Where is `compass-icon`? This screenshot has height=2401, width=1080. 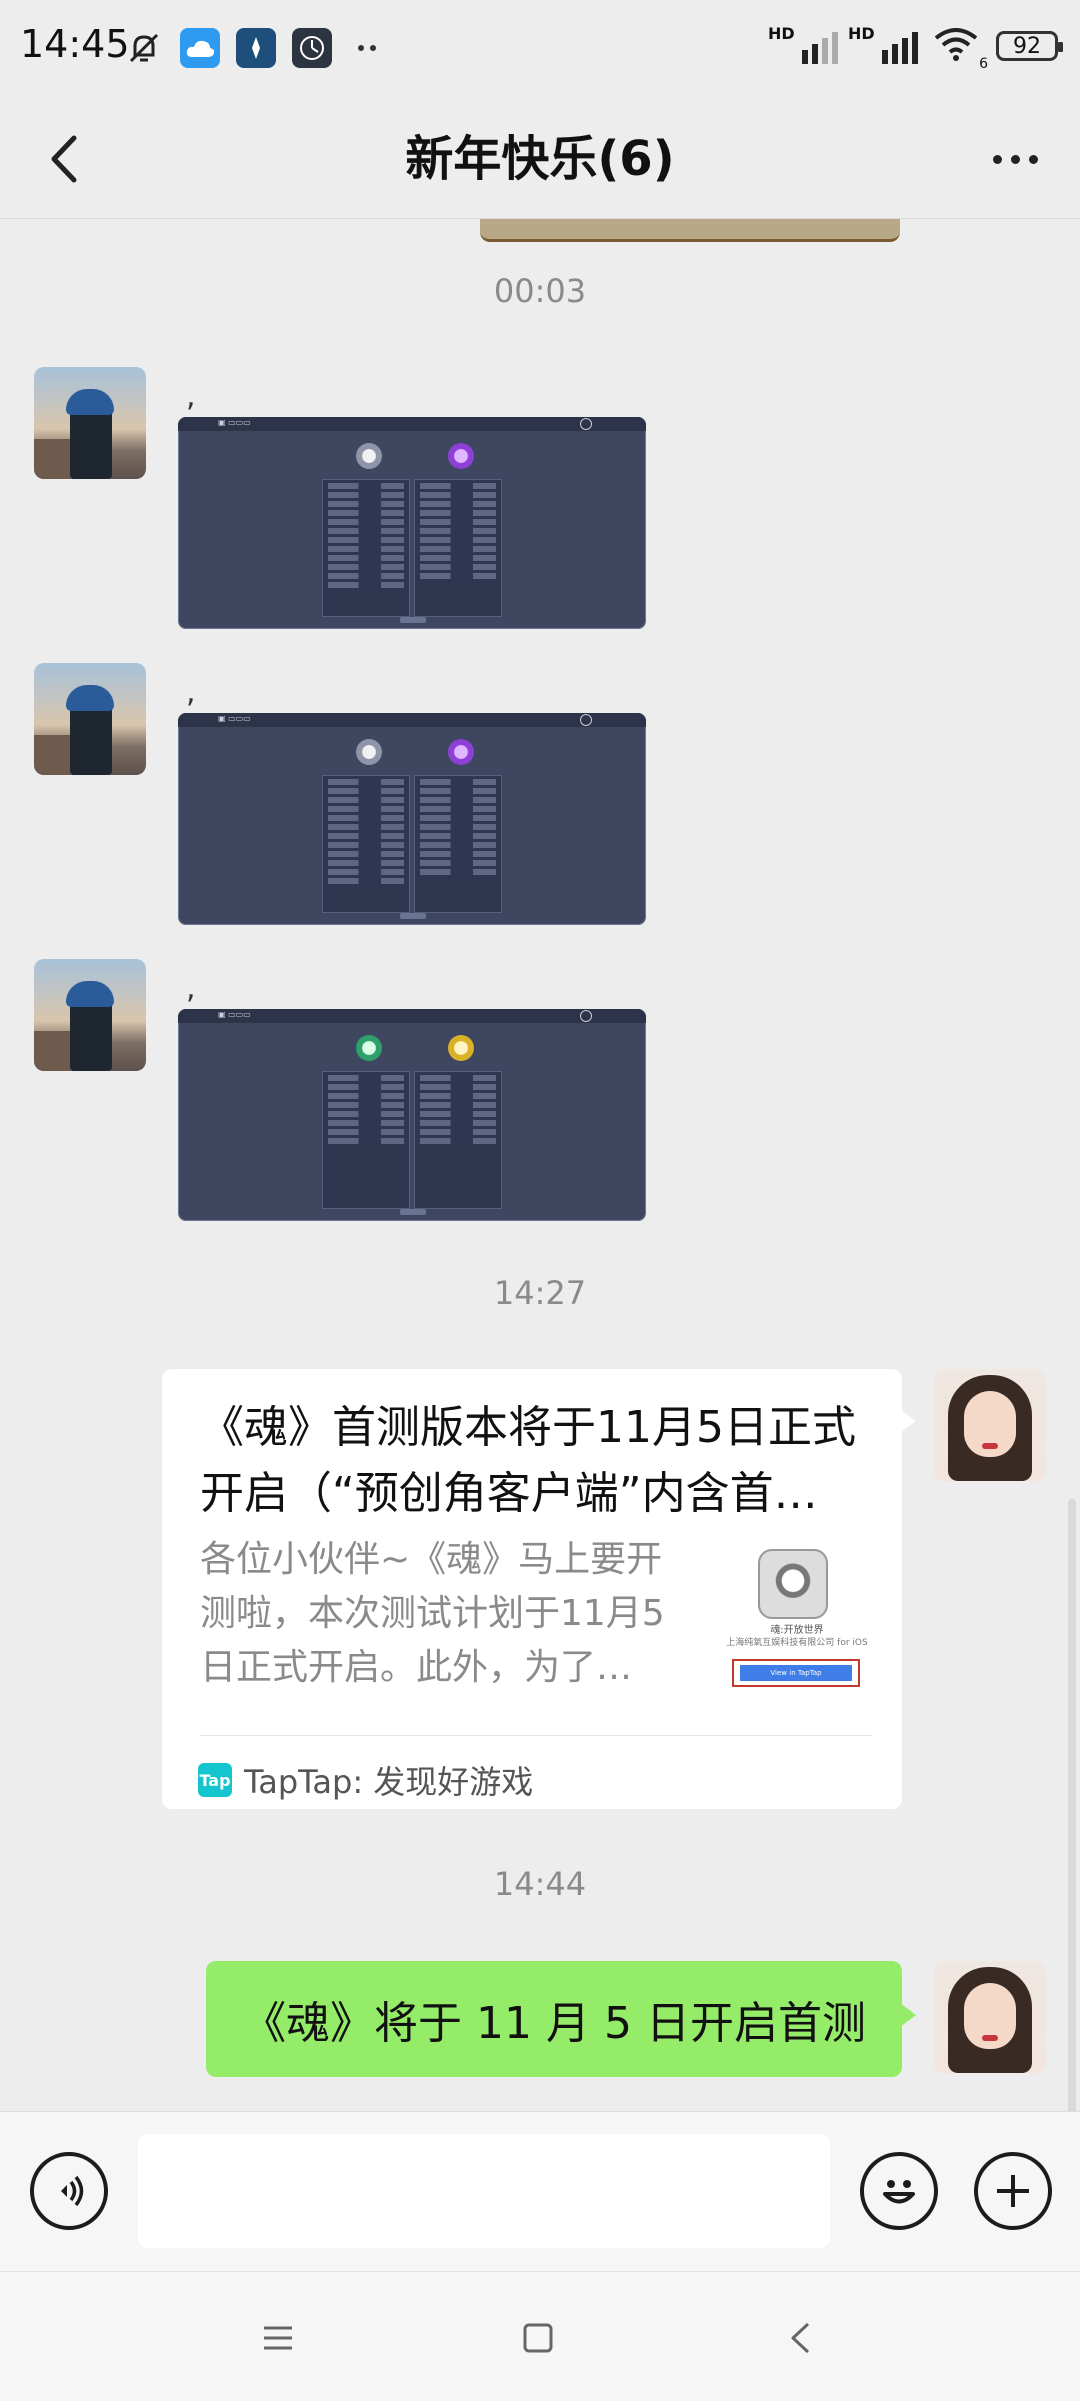 compass-icon is located at coordinates (256, 48).